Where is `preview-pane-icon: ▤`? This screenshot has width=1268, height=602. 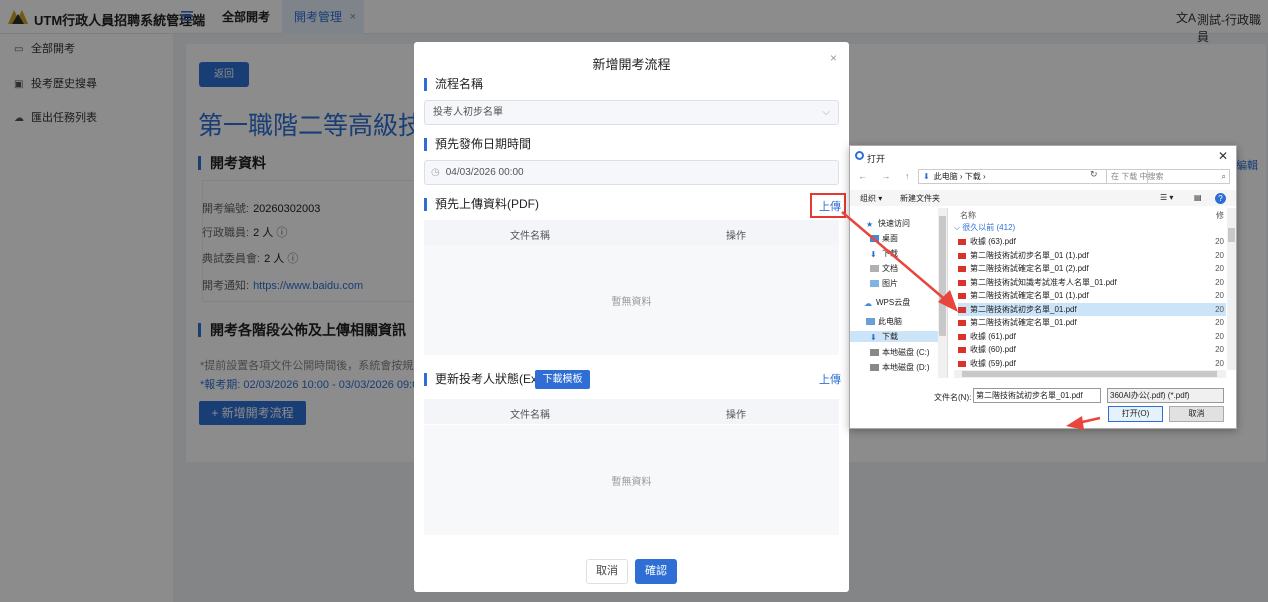
preview-pane-icon: ▤ is located at coordinates (1198, 197).